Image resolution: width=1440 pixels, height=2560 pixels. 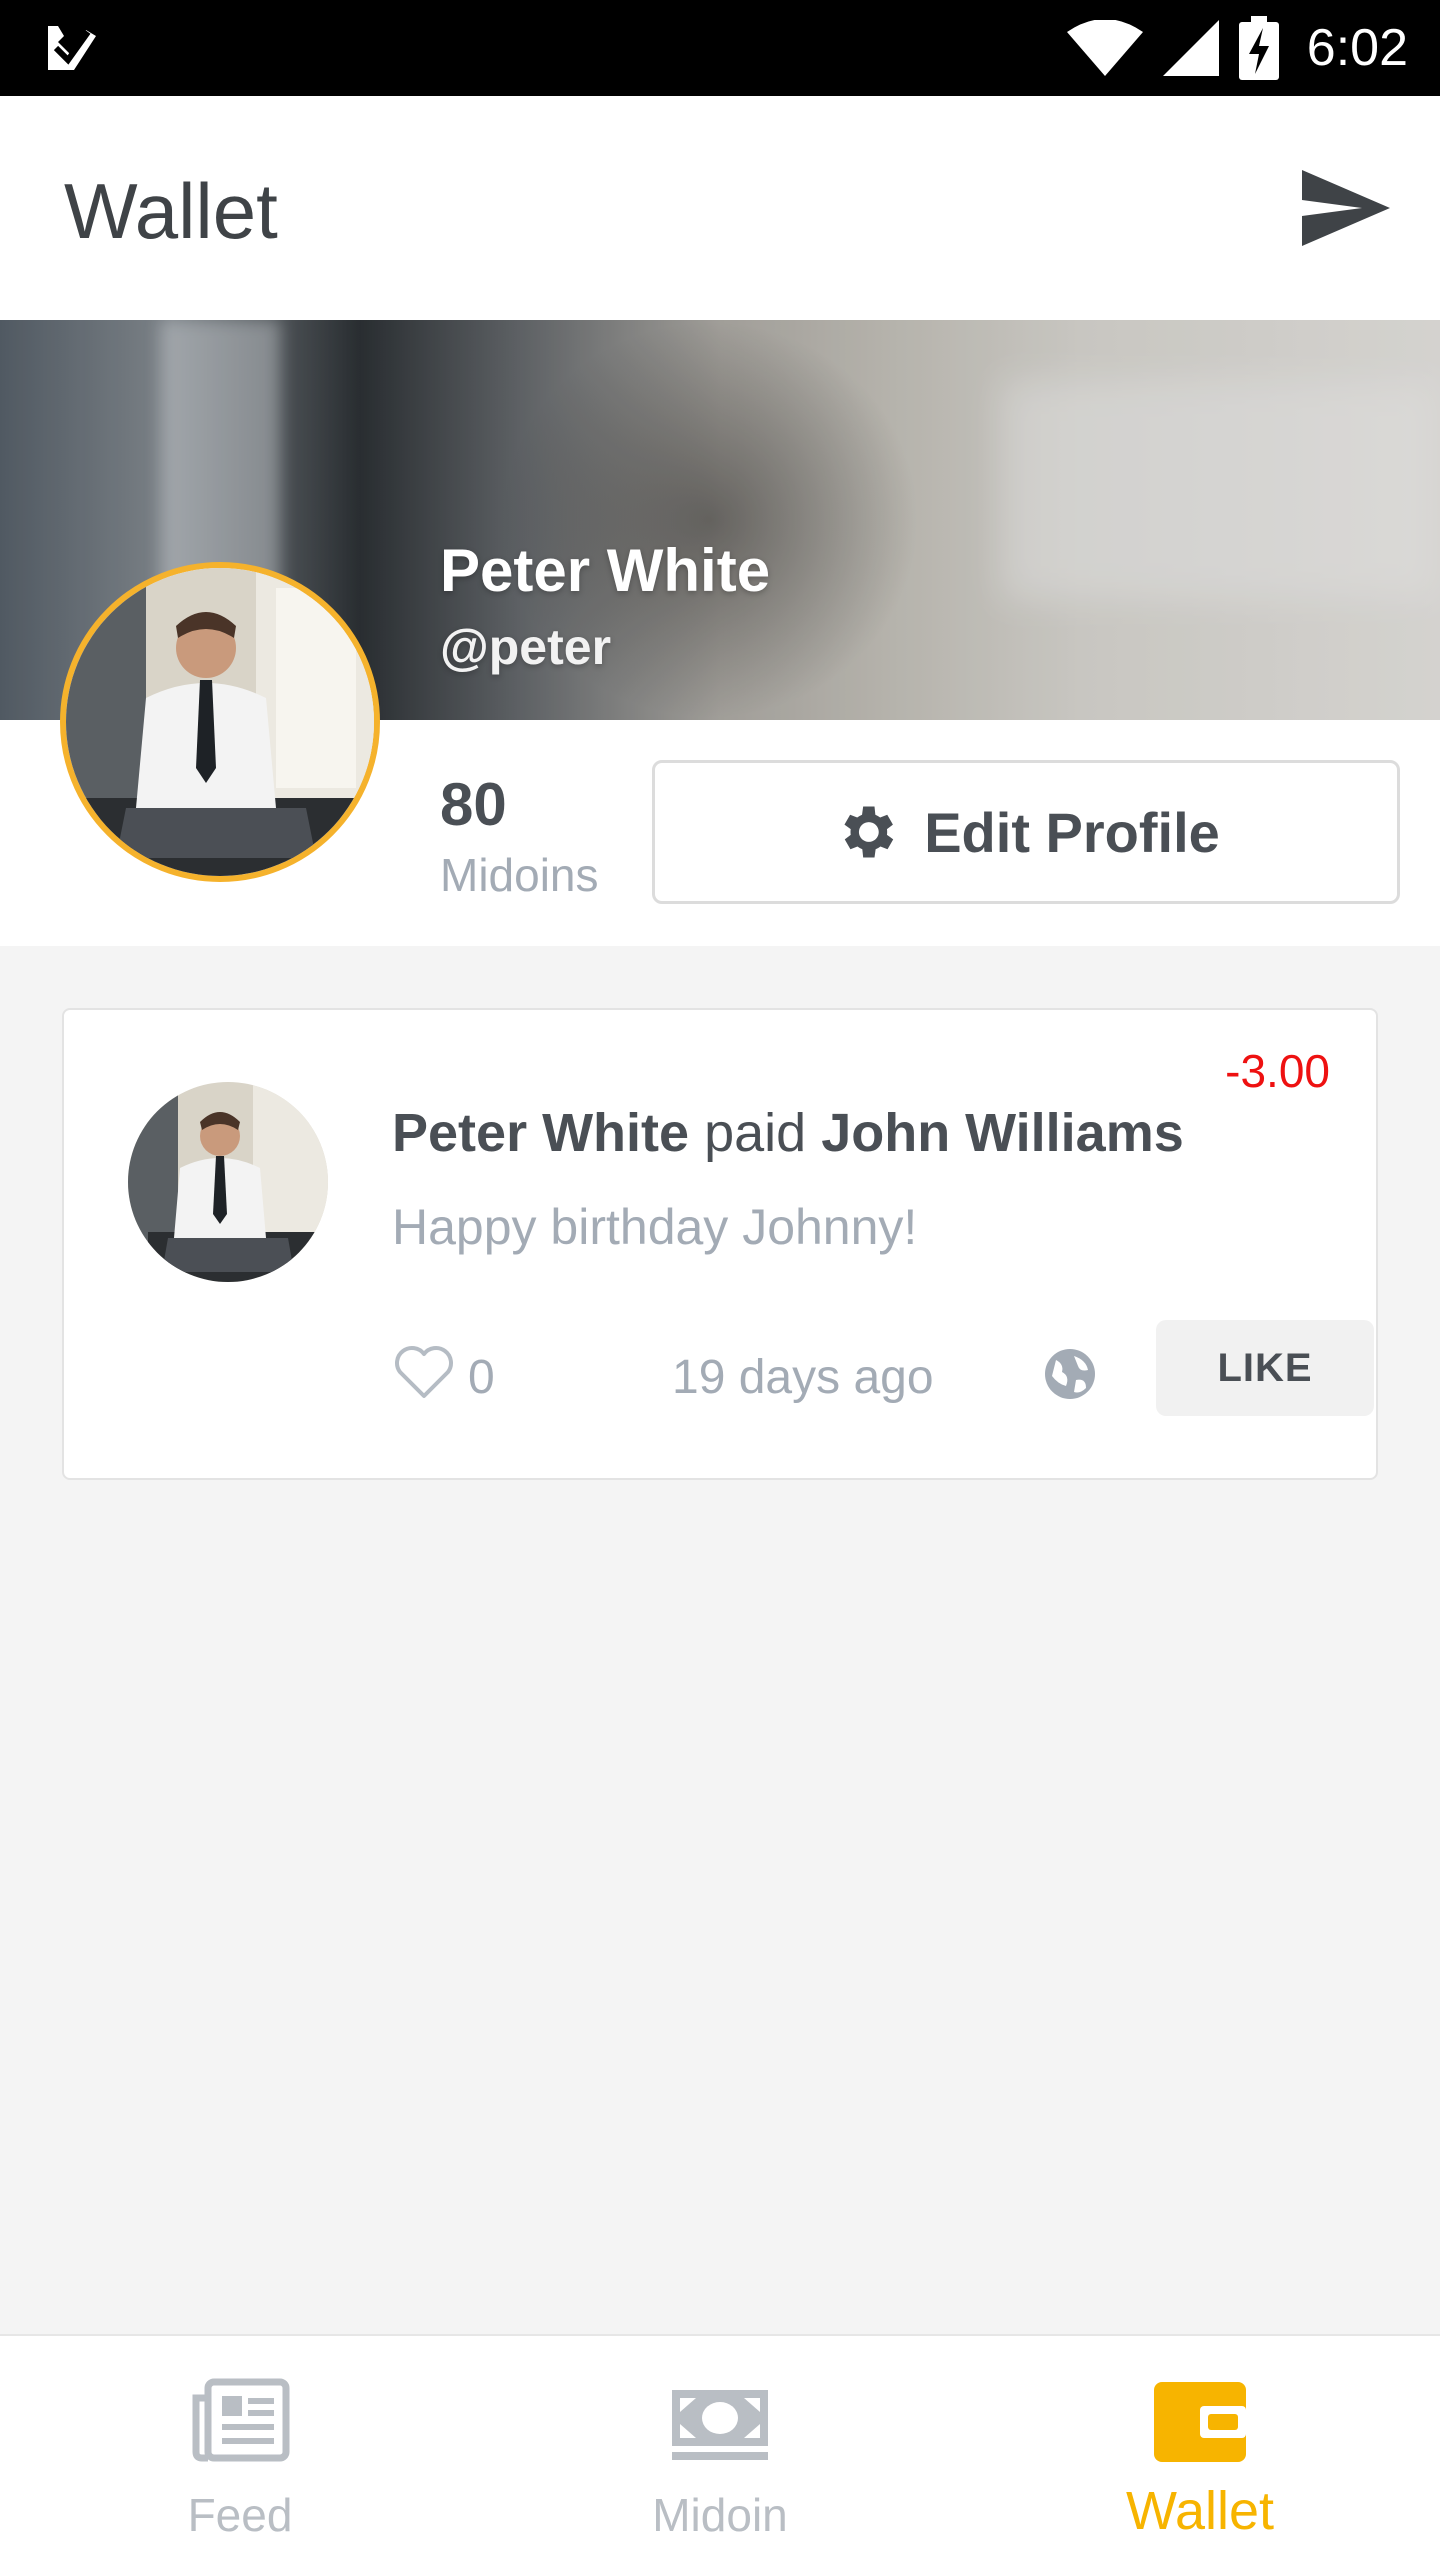 What do you see at coordinates (1190, 48) in the screenshot?
I see `signal-icon` at bounding box center [1190, 48].